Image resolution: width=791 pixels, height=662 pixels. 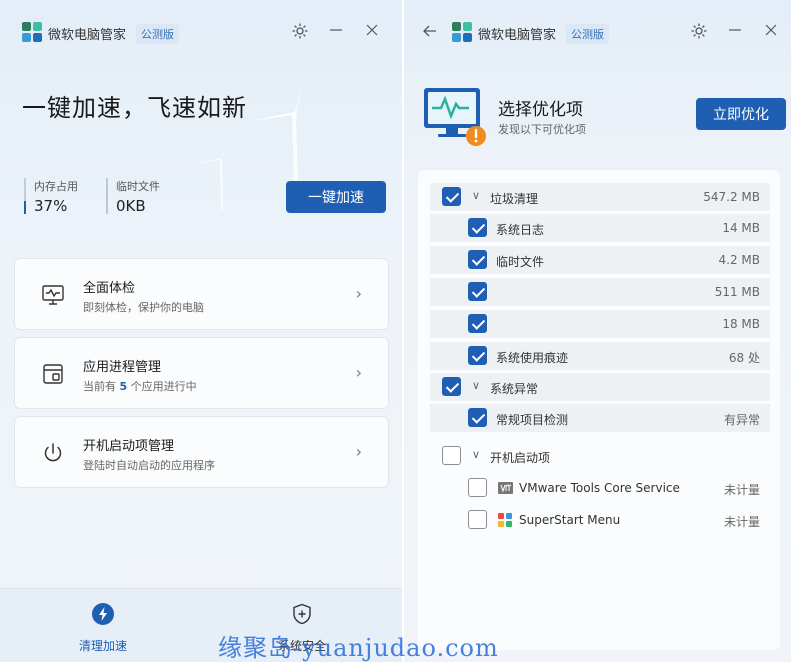 I want to click on list-item: 常规项目检测 有异常, so click(x=600, y=418).